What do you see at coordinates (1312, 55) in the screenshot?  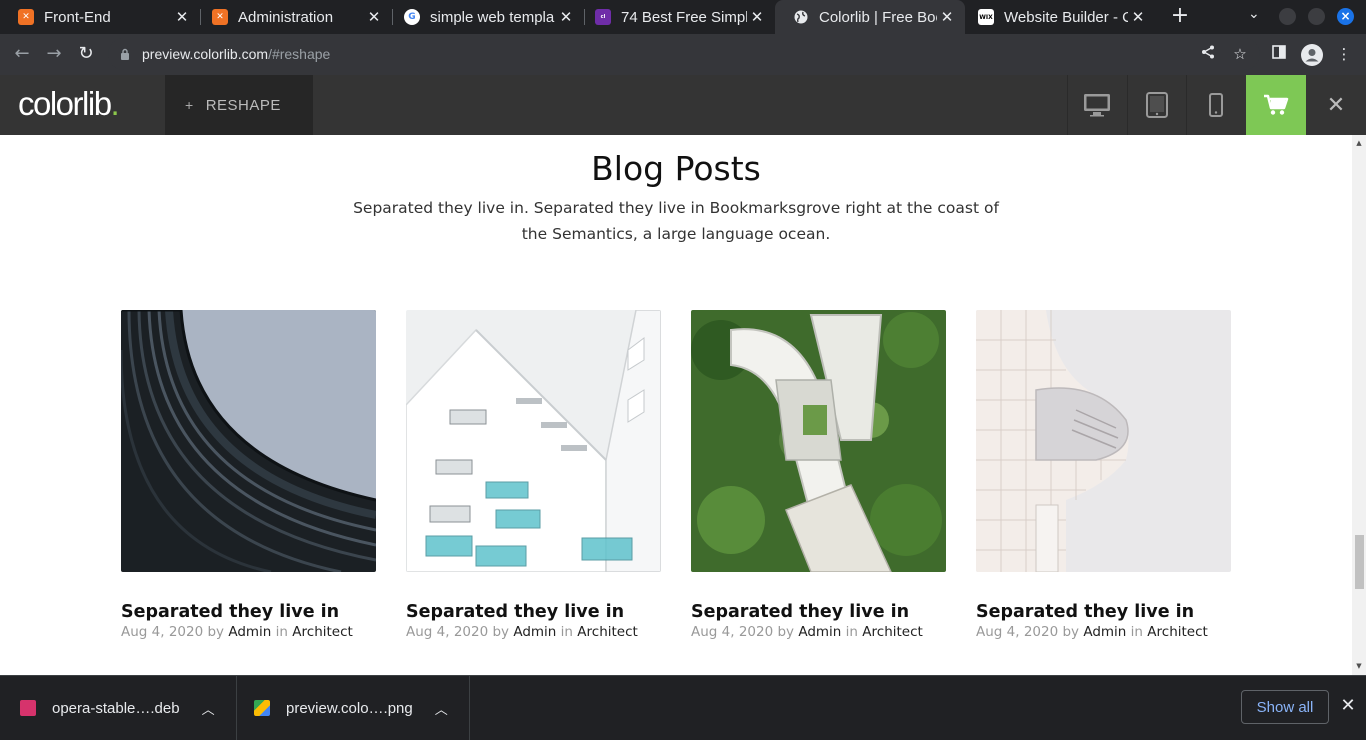 I see `profile-avatar-icon` at bounding box center [1312, 55].